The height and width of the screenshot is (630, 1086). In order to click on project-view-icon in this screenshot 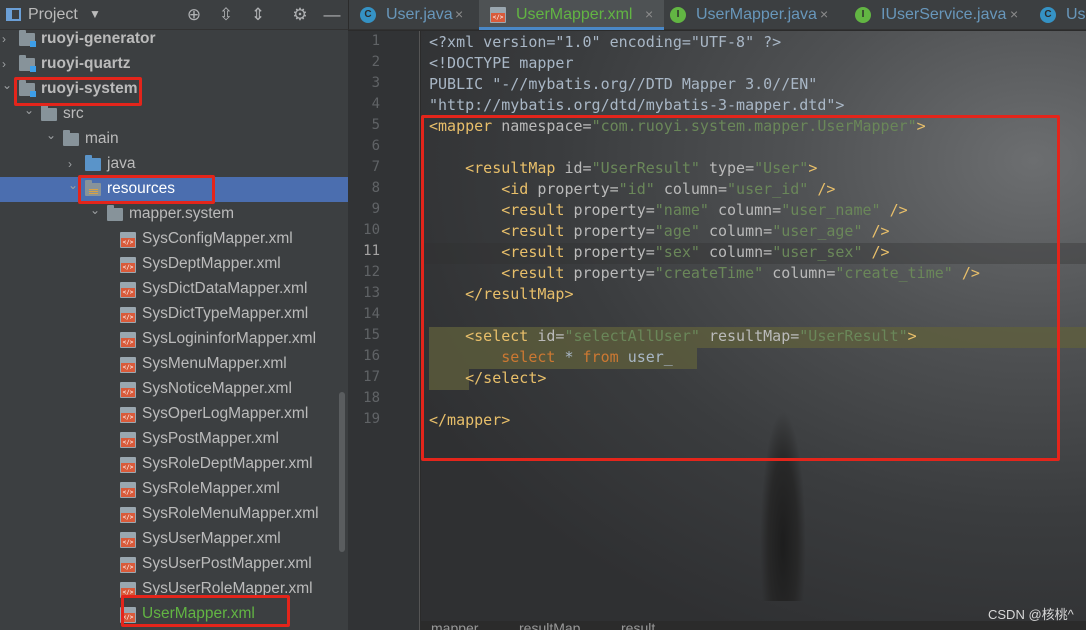, I will do `click(13, 14)`.